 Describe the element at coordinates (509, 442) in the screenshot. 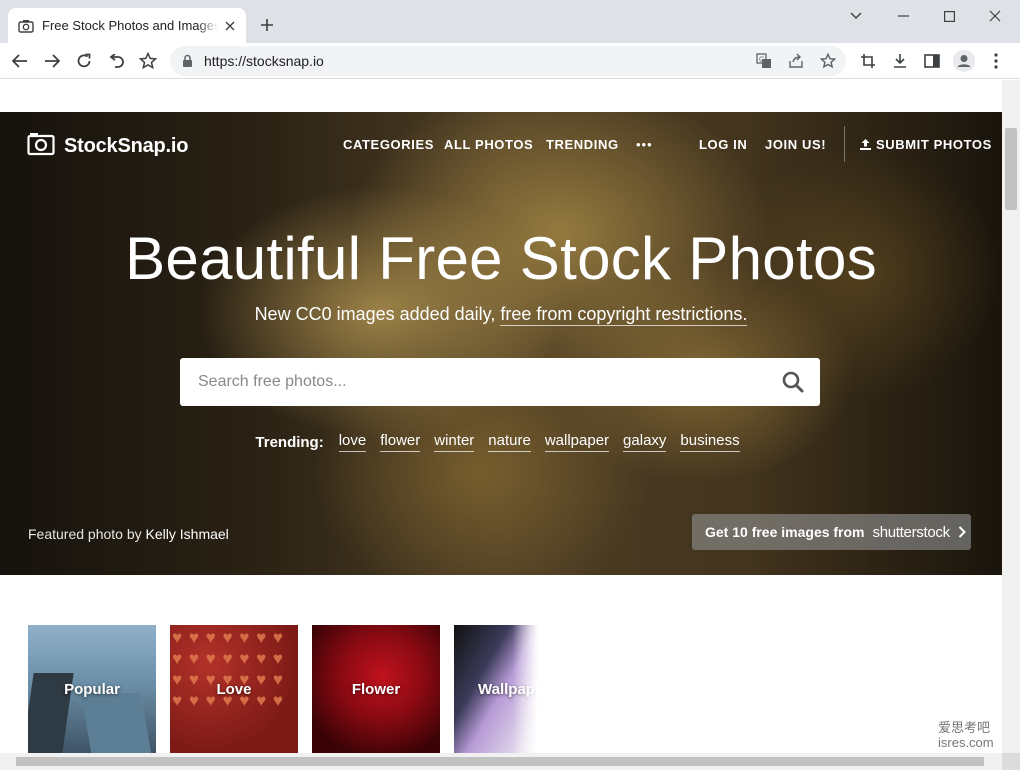

I see `trending-link-nature: nature` at that location.